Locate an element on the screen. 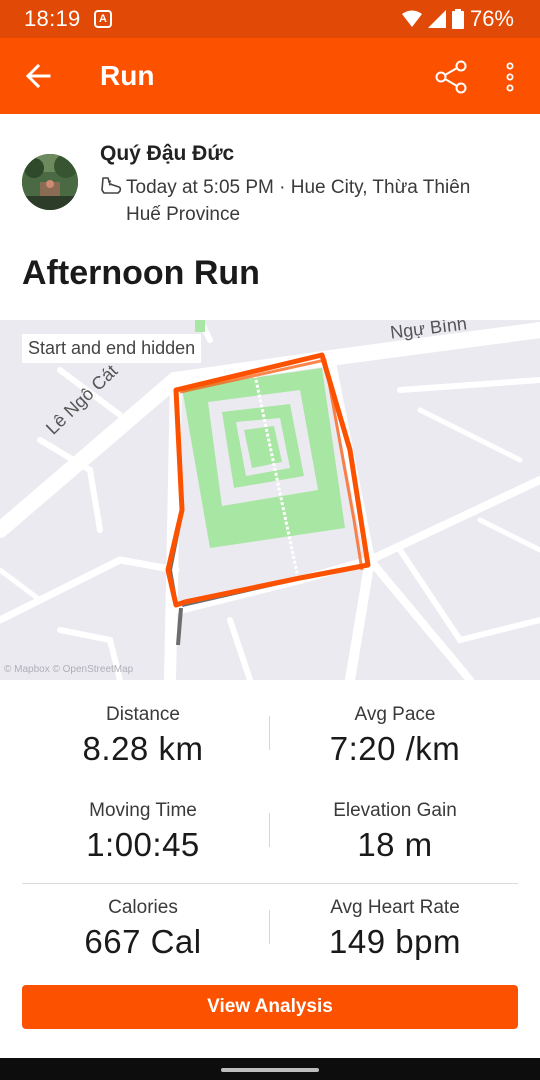 The image size is (540, 1080). arrow-left-icon is located at coordinates (38, 76).